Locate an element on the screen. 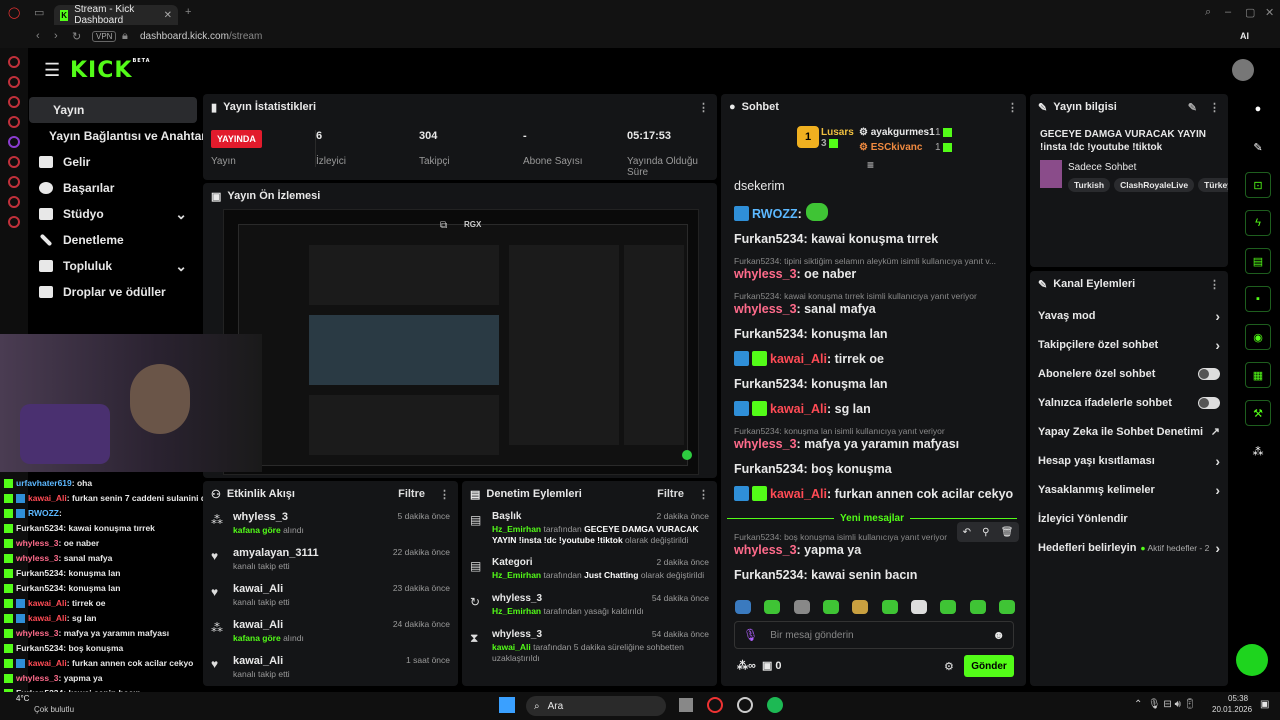 Image resolution: width=1280 pixels, height=720 pixels. history-icon is located at coordinates (14, 182).